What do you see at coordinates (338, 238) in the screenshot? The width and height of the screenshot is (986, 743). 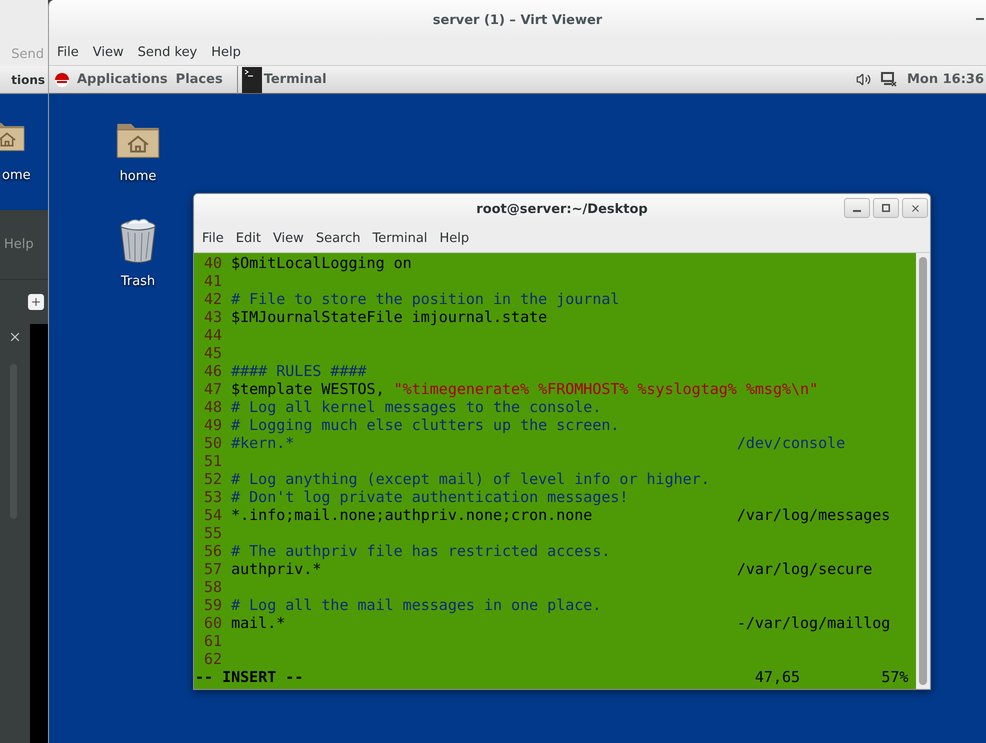 I see `menu-item: Search` at bounding box center [338, 238].